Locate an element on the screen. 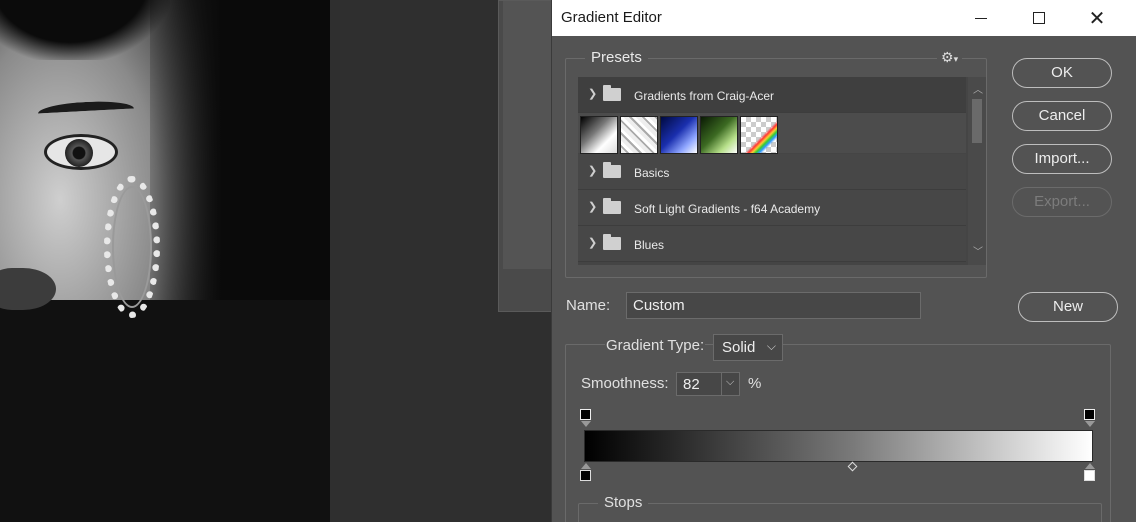 This screenshot has height=522, width=1136. cancel-button: Cancel is located at coordinates (1062, 116).